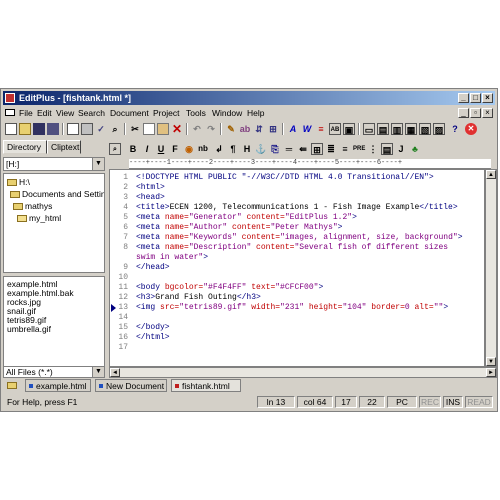 This screenshot has width=500, height=500. What do you see at coordinates (203, 149) in the screenshot?
I see `nbsp-button: nb` at bounding box center [203, 149].